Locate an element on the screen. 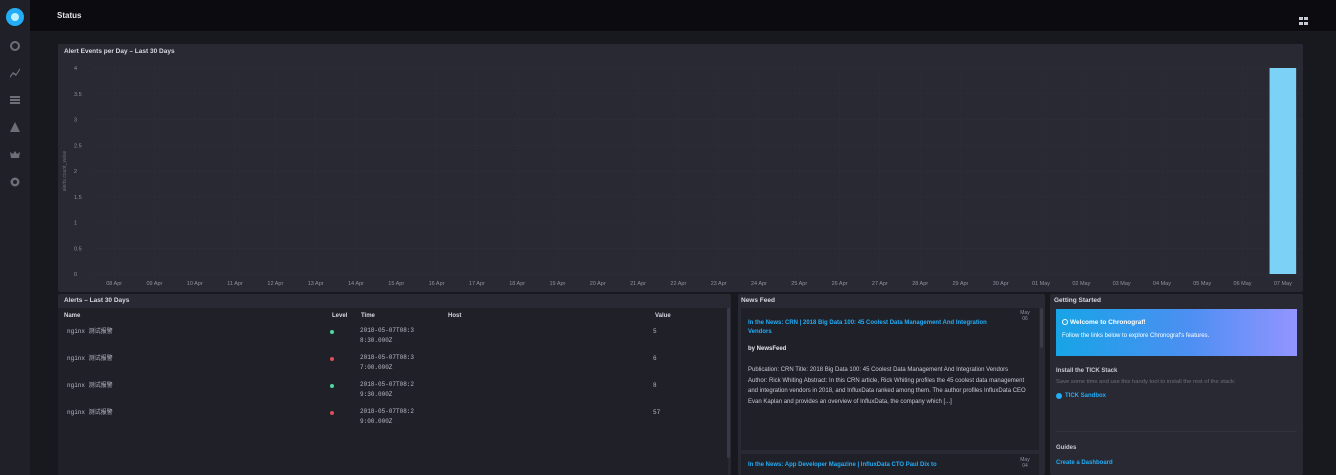  tick-sandbox-link: TICK Sandbox is located at coordinates (1176, 396).